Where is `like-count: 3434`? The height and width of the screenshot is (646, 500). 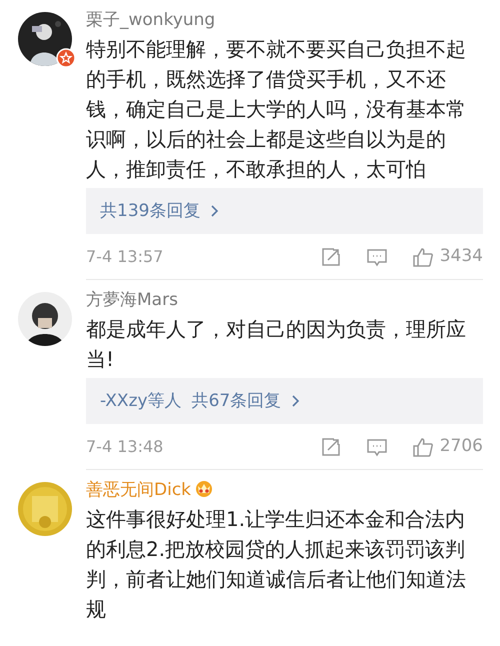 like-count: 3434 is located at coordinates (461, 256).